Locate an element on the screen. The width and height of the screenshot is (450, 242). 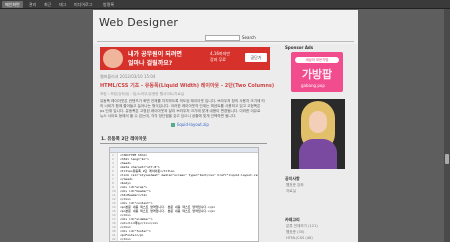
blog-top-menu: 메인화면 관리 최근 태그 미디어로그 방명록 is located at coordinates (225, 4).